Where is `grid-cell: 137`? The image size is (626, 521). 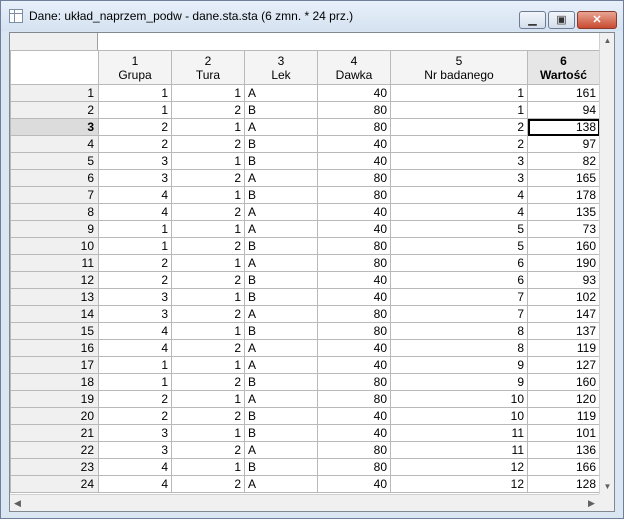
grid-cell: 137 is located at coordinates (563, 331).